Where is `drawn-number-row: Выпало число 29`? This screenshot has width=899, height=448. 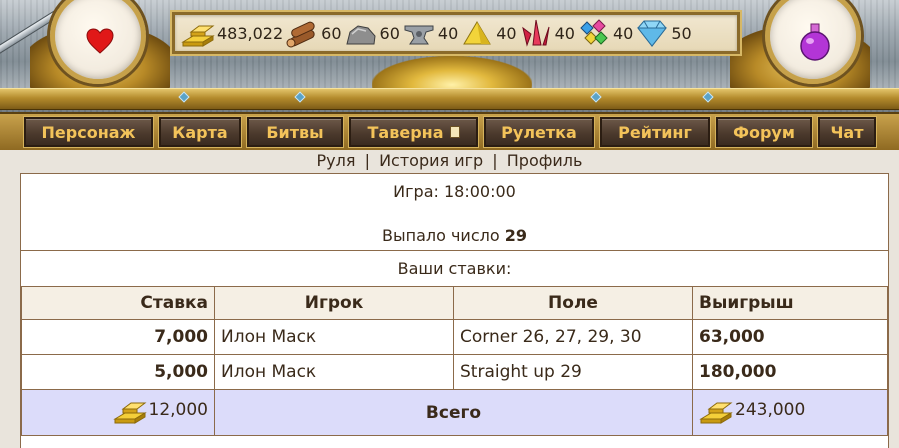 drawn-number-row: Выпало число 29 is located at coordinates (454, 230).